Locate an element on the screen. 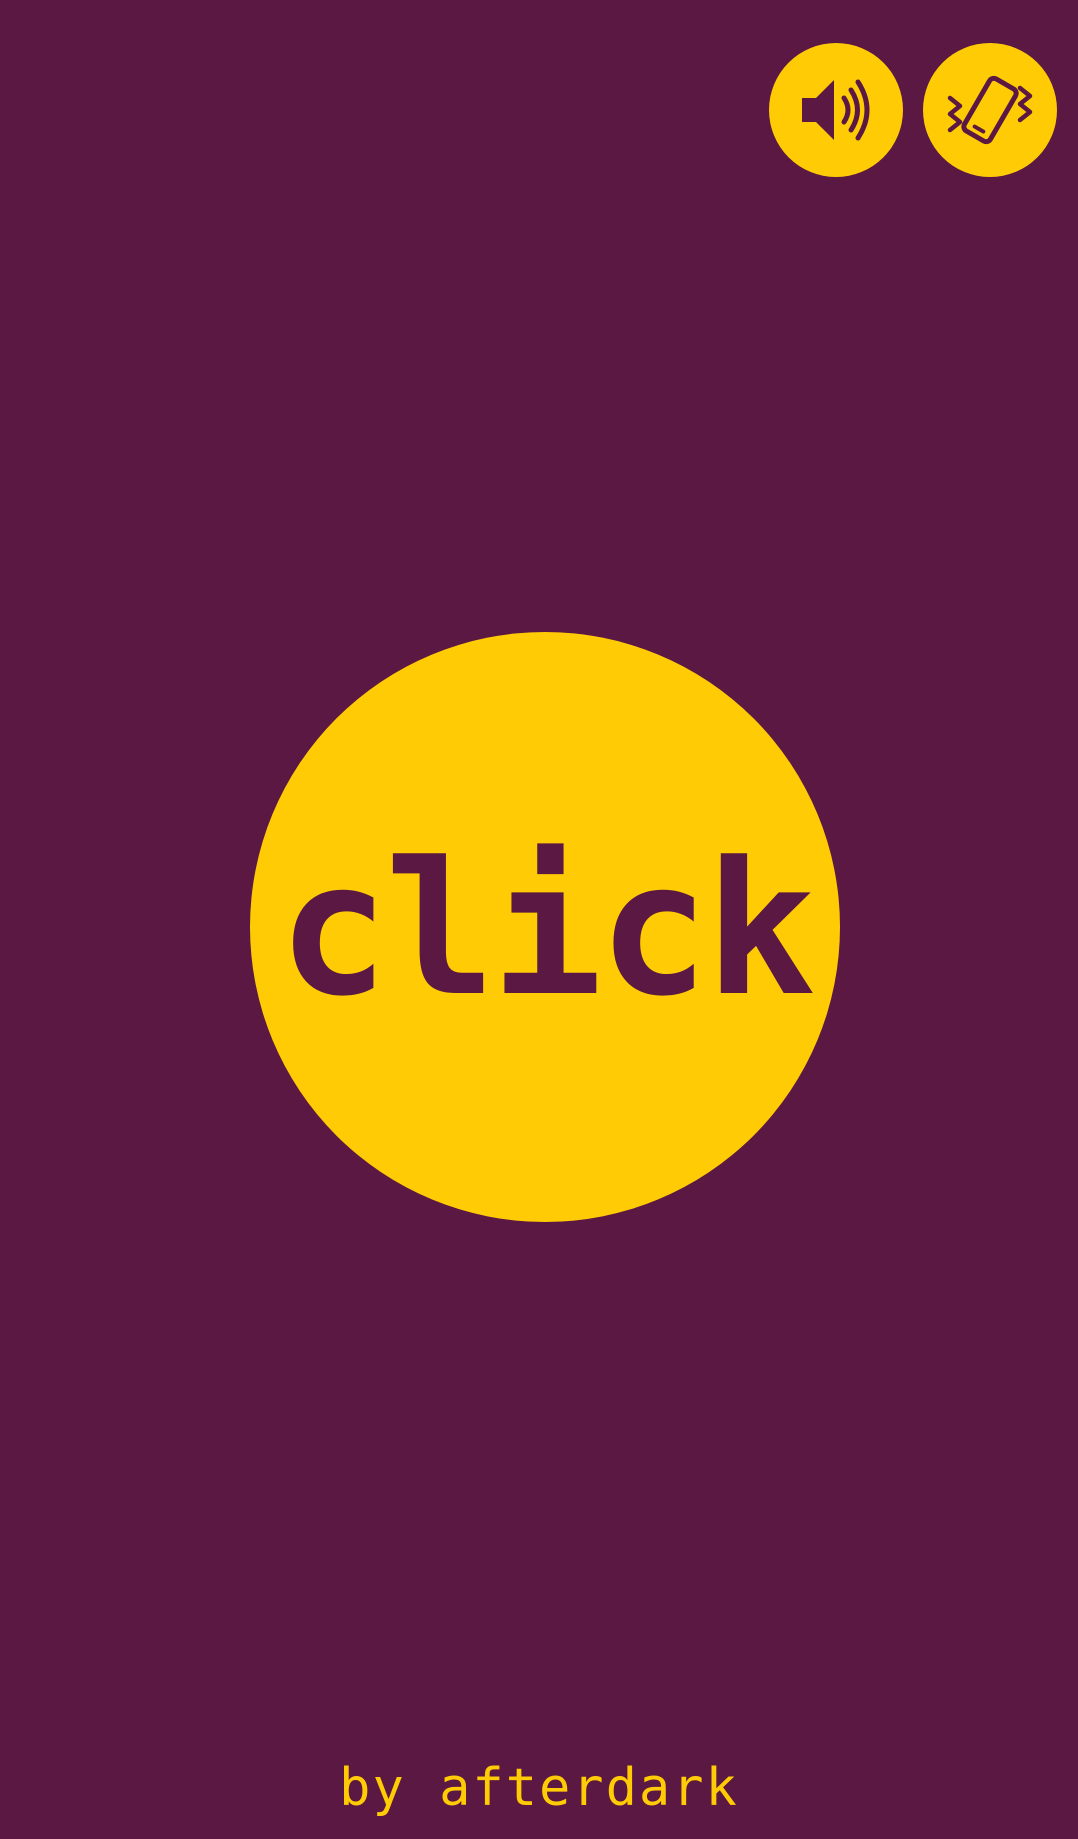  developer-credit: by afterdark is located at coordinates (539, 1788).